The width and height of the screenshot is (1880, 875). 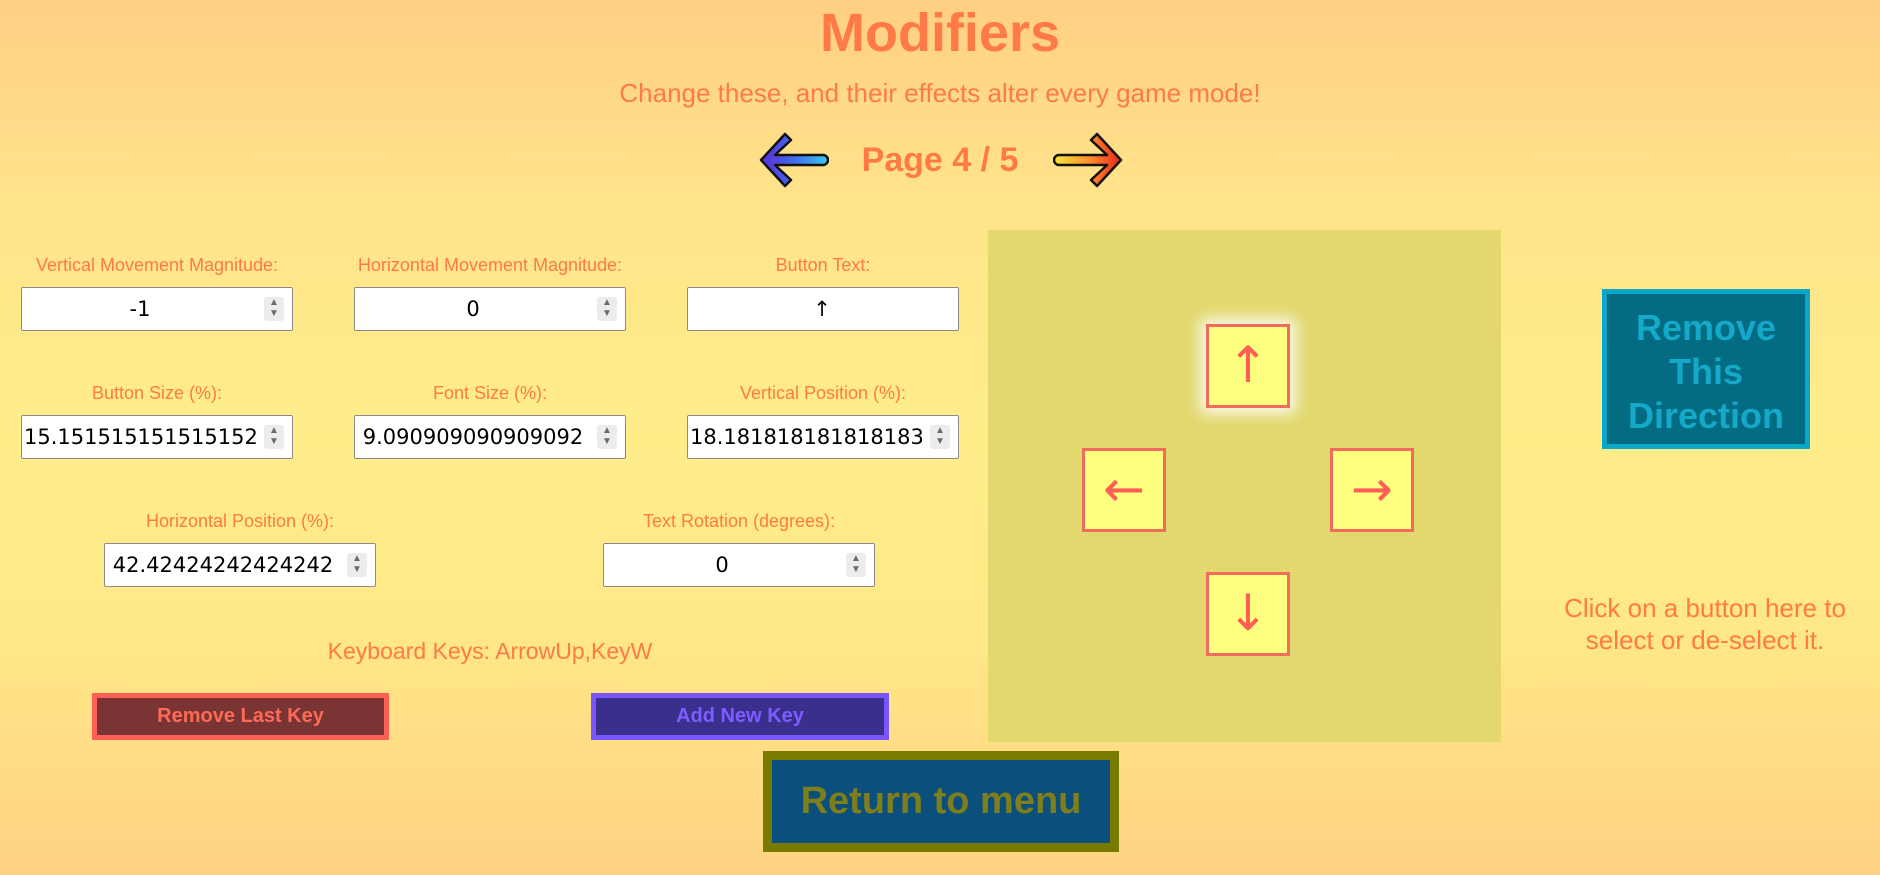 What do you see at coordinates (223, 565) in the screenshot?
I see `horizontal-position-input` at bounding box center [223, 565].